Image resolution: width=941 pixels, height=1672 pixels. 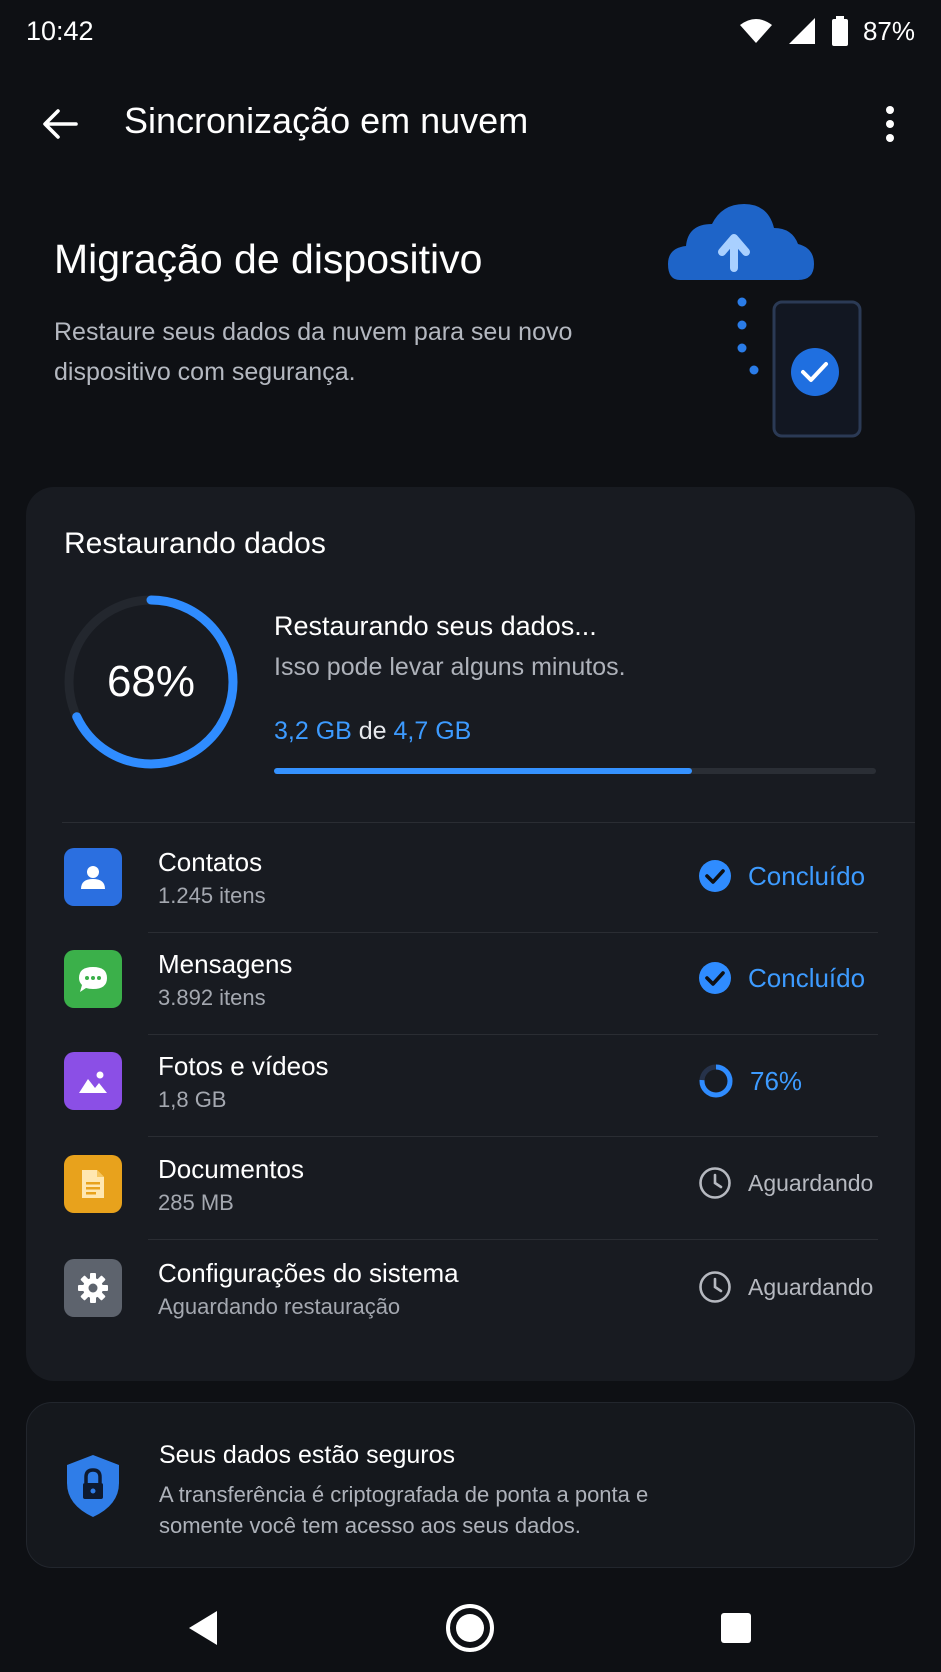 I want to click on page-title: Sincronização em nuvem, so click(x=326, y=120).